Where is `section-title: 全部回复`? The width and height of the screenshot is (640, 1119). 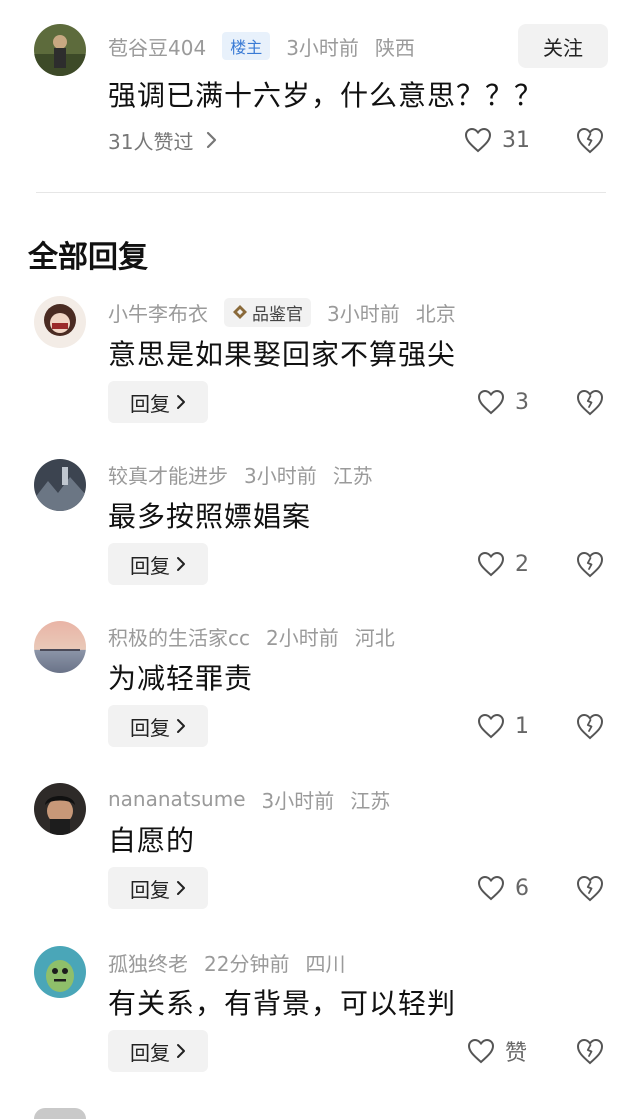 section-title: 全部回复 is located at coordinates (88, 257).